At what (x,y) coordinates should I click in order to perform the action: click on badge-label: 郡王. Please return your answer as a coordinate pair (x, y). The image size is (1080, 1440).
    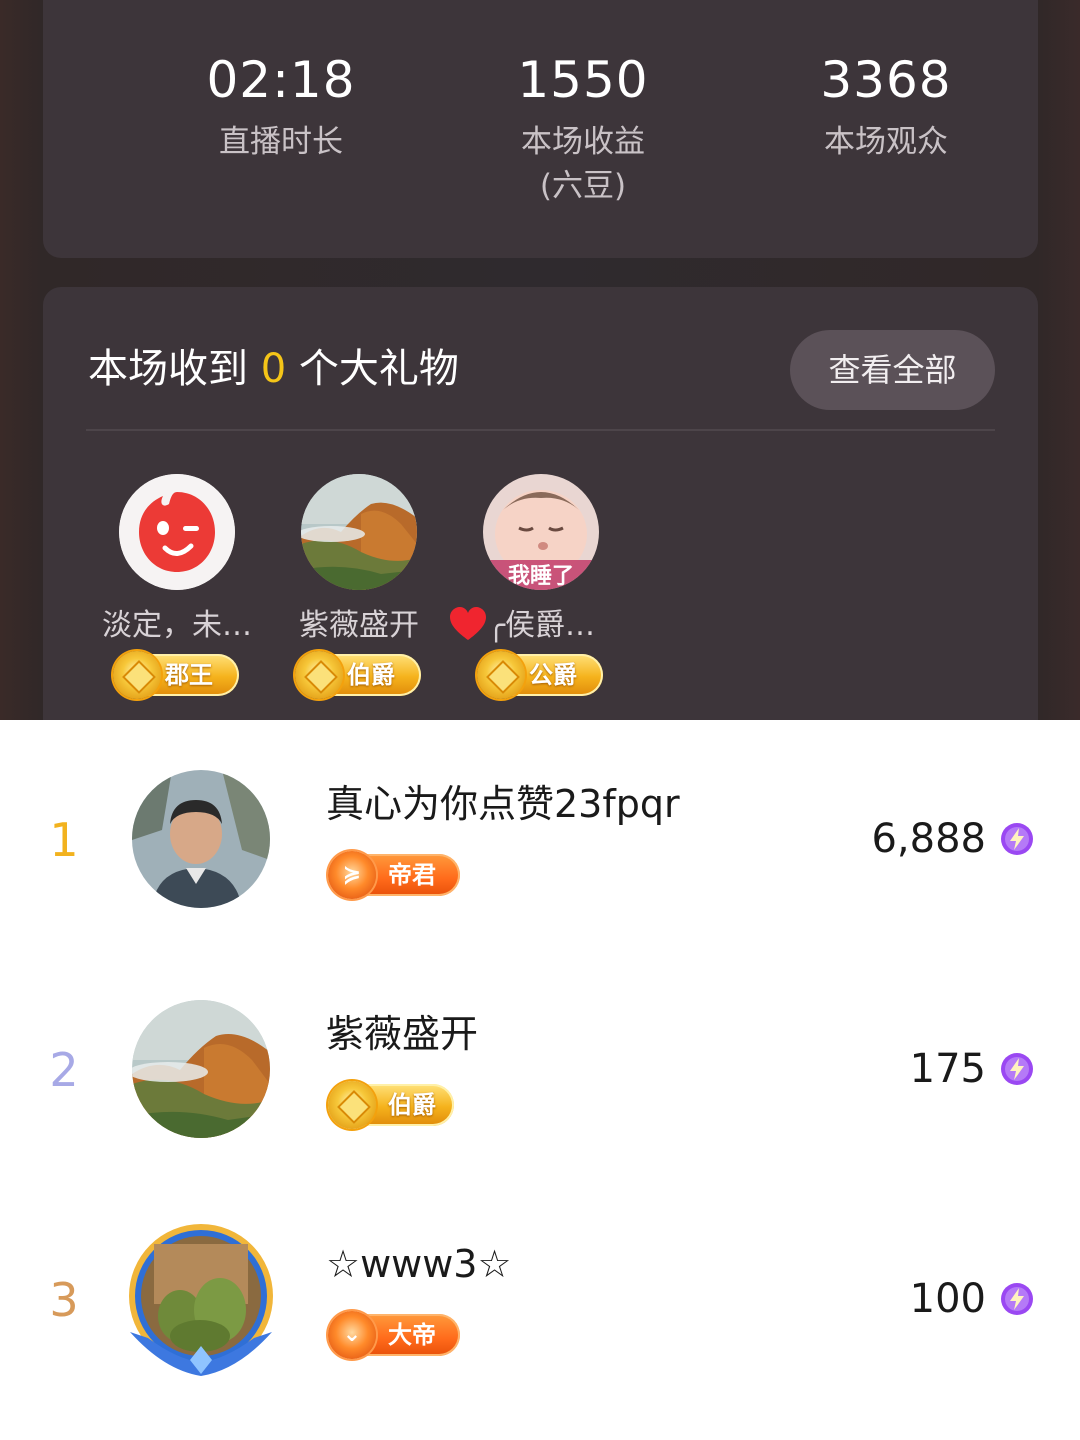
    Looking at the image, I should click on (189, 675).